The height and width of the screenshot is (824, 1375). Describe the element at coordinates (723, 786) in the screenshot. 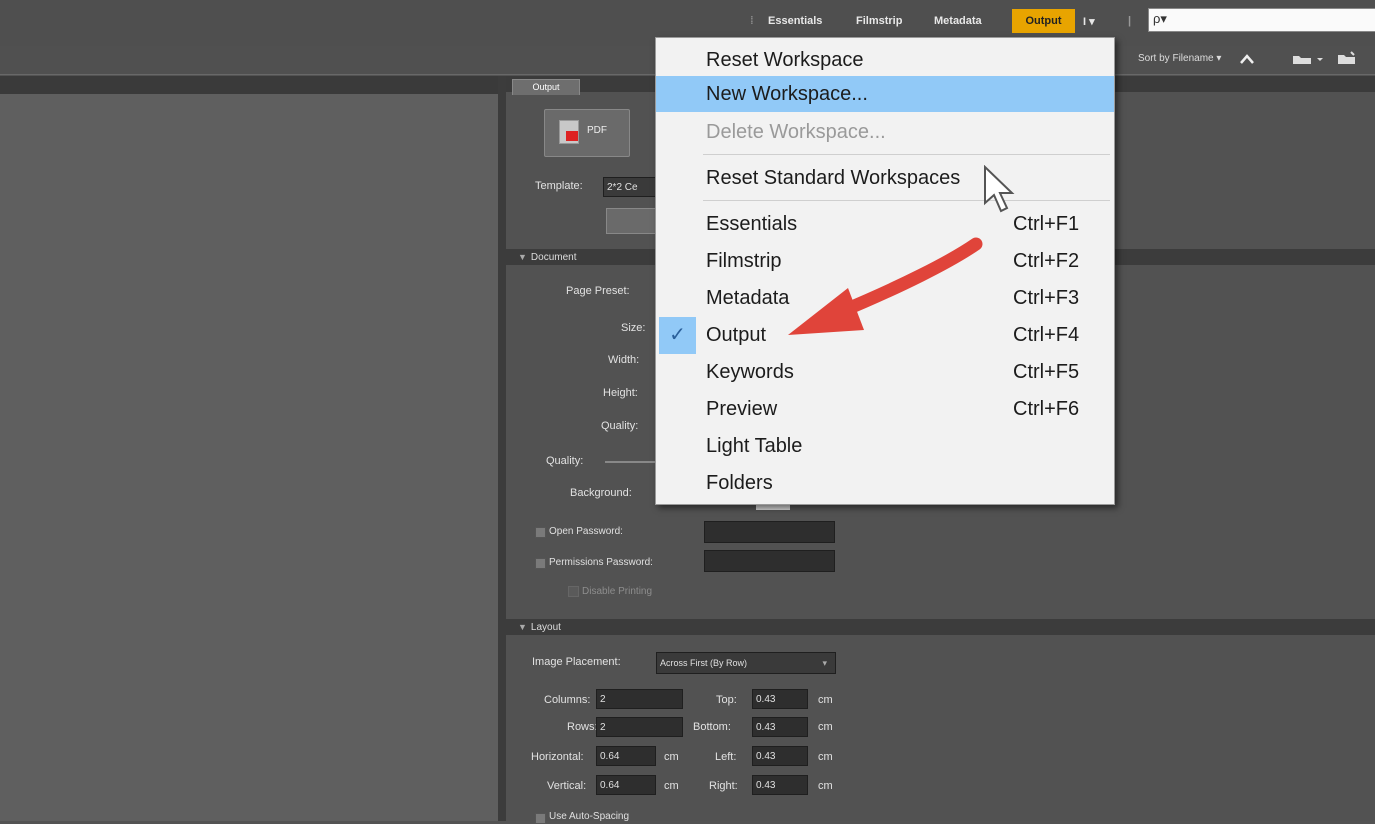

I see `right-label: Right:` at that location.